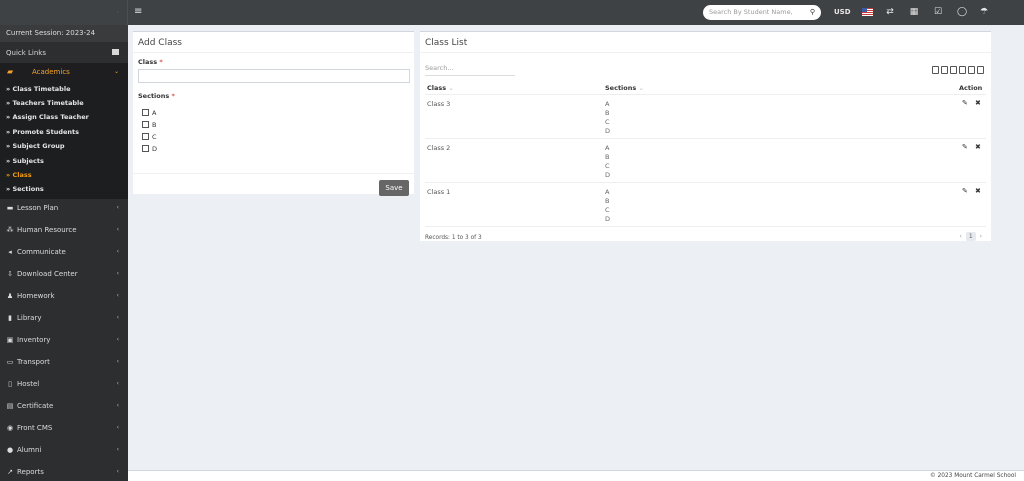 The image size is (1024, 481). I want to click on quick-links: Quick Links, so click(64, 53).